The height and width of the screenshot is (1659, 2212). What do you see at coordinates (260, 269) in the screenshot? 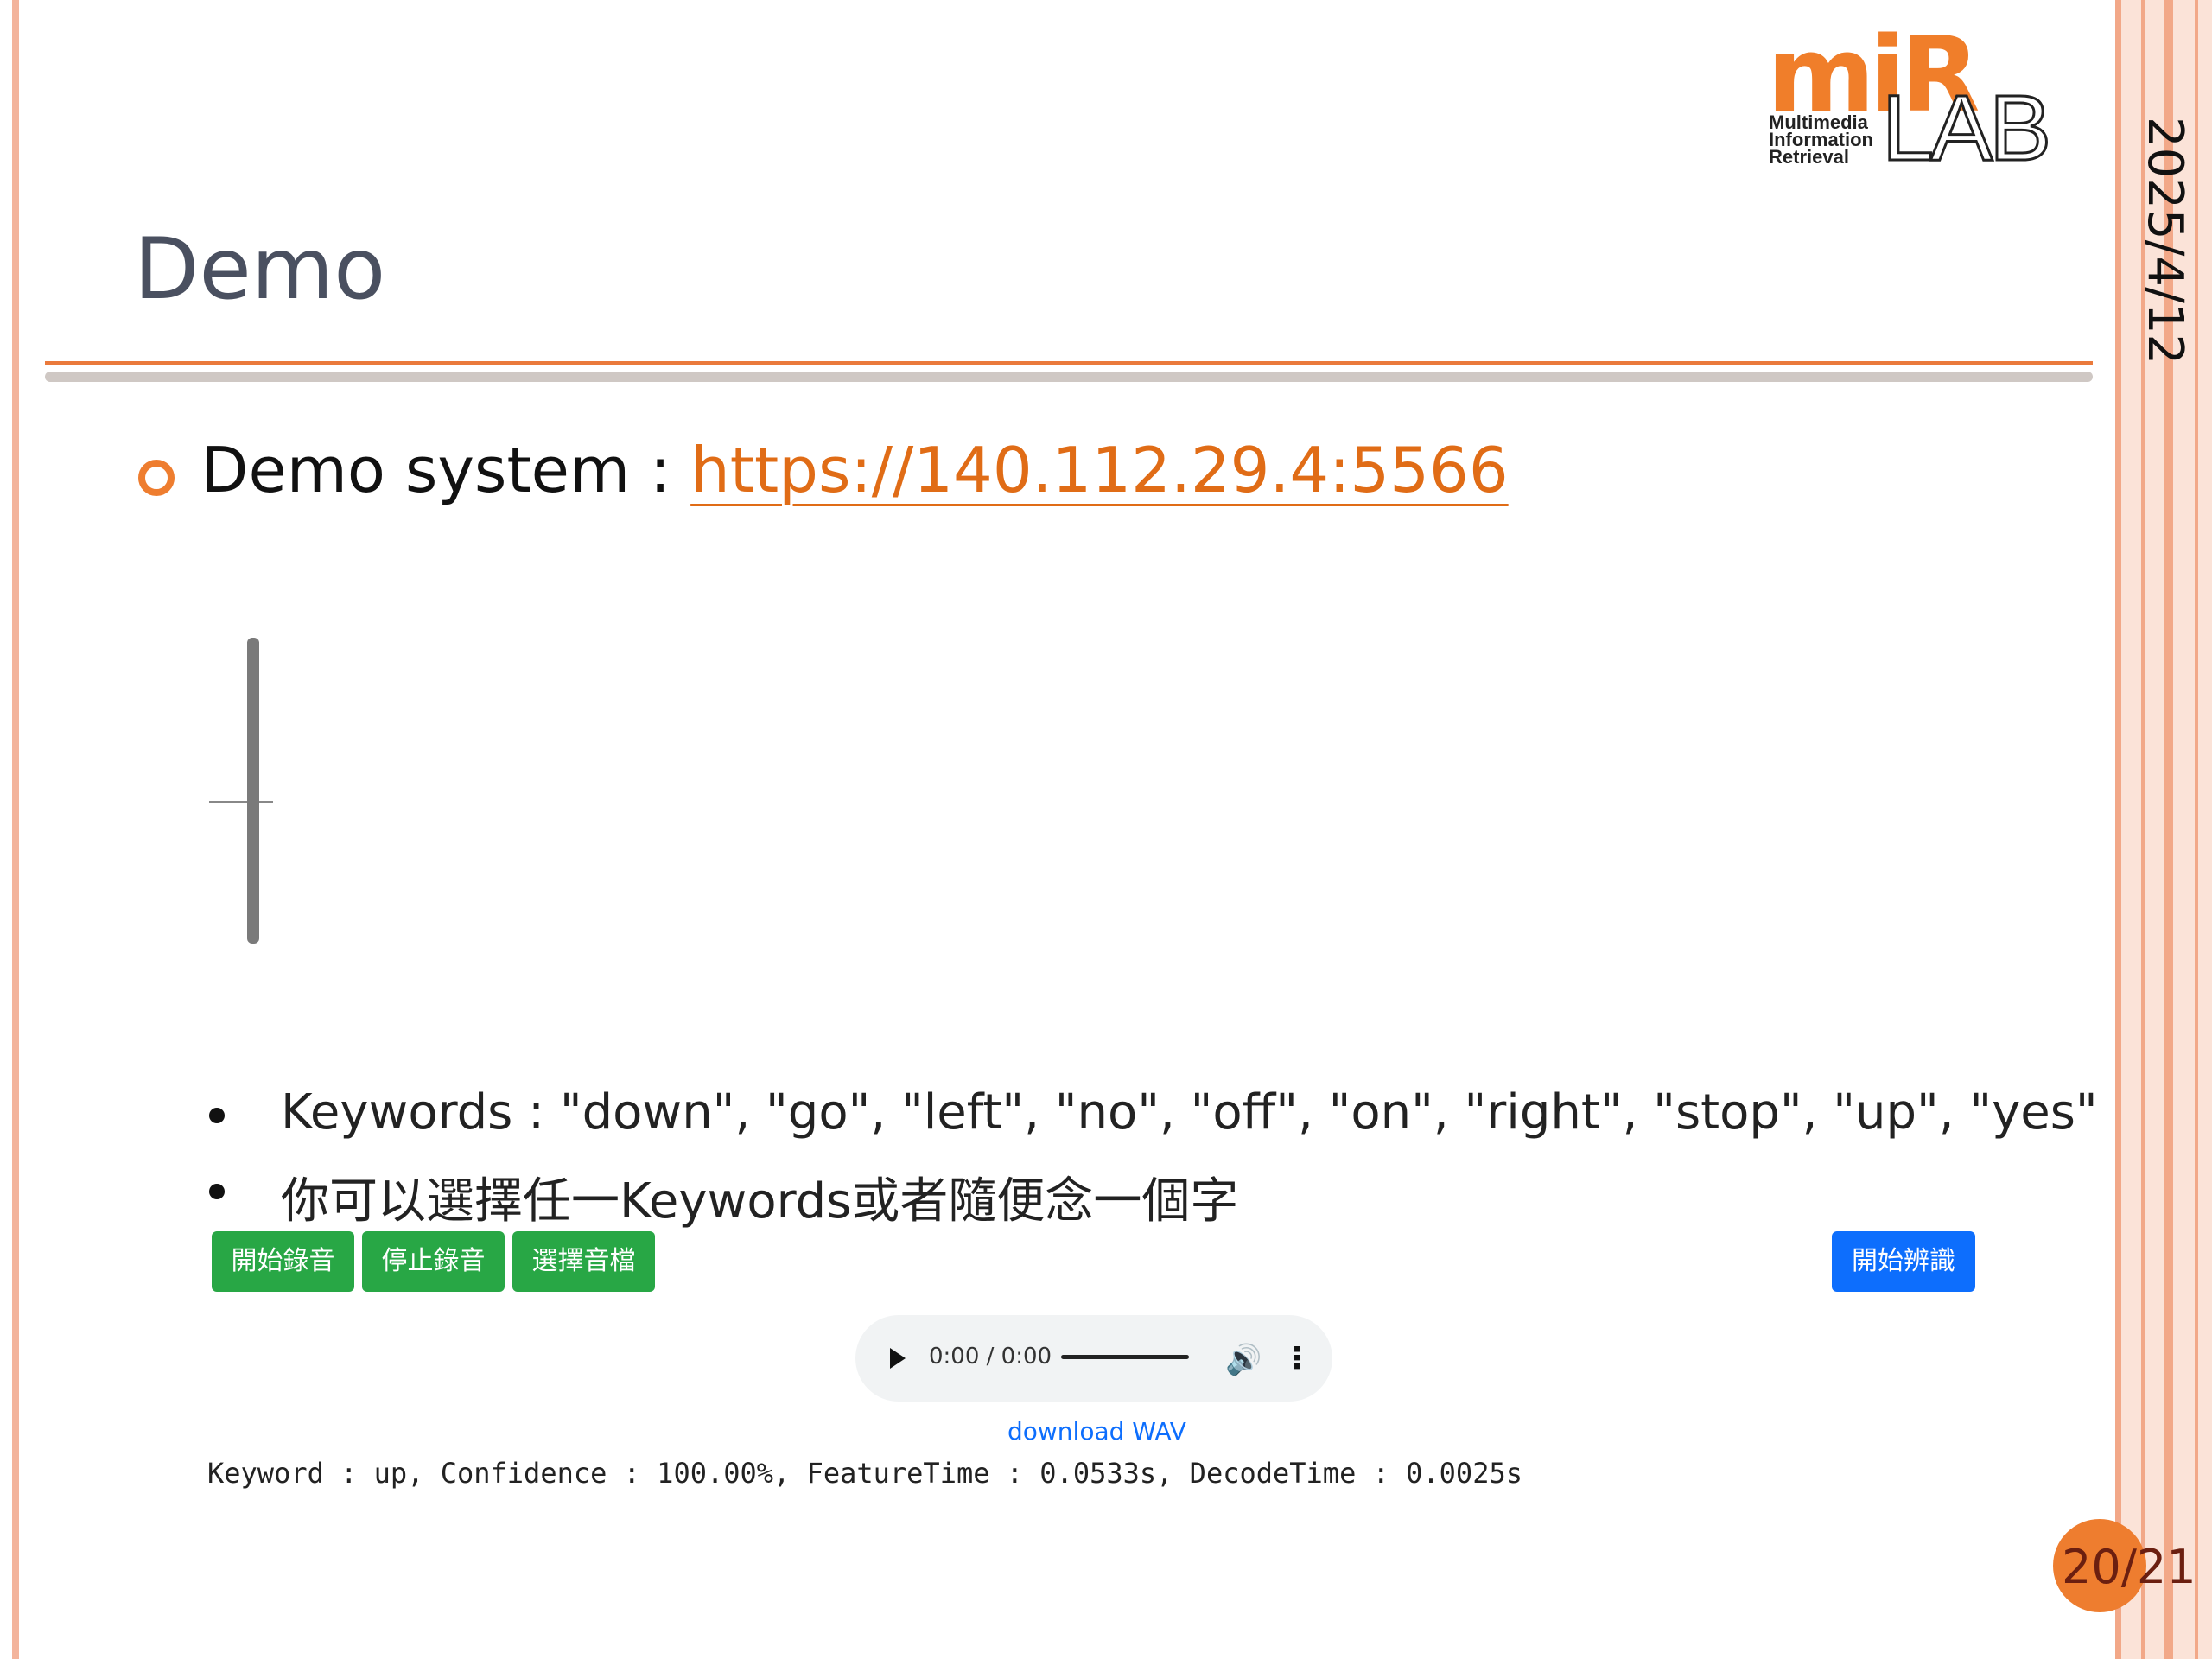
I see `slide-title: Demo` at bounding box center [260, 269].